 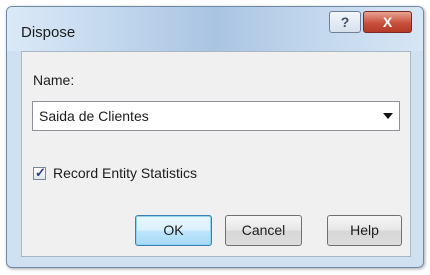 I want to click on checkmark-icon: ✓, so click(x=40, y=172).